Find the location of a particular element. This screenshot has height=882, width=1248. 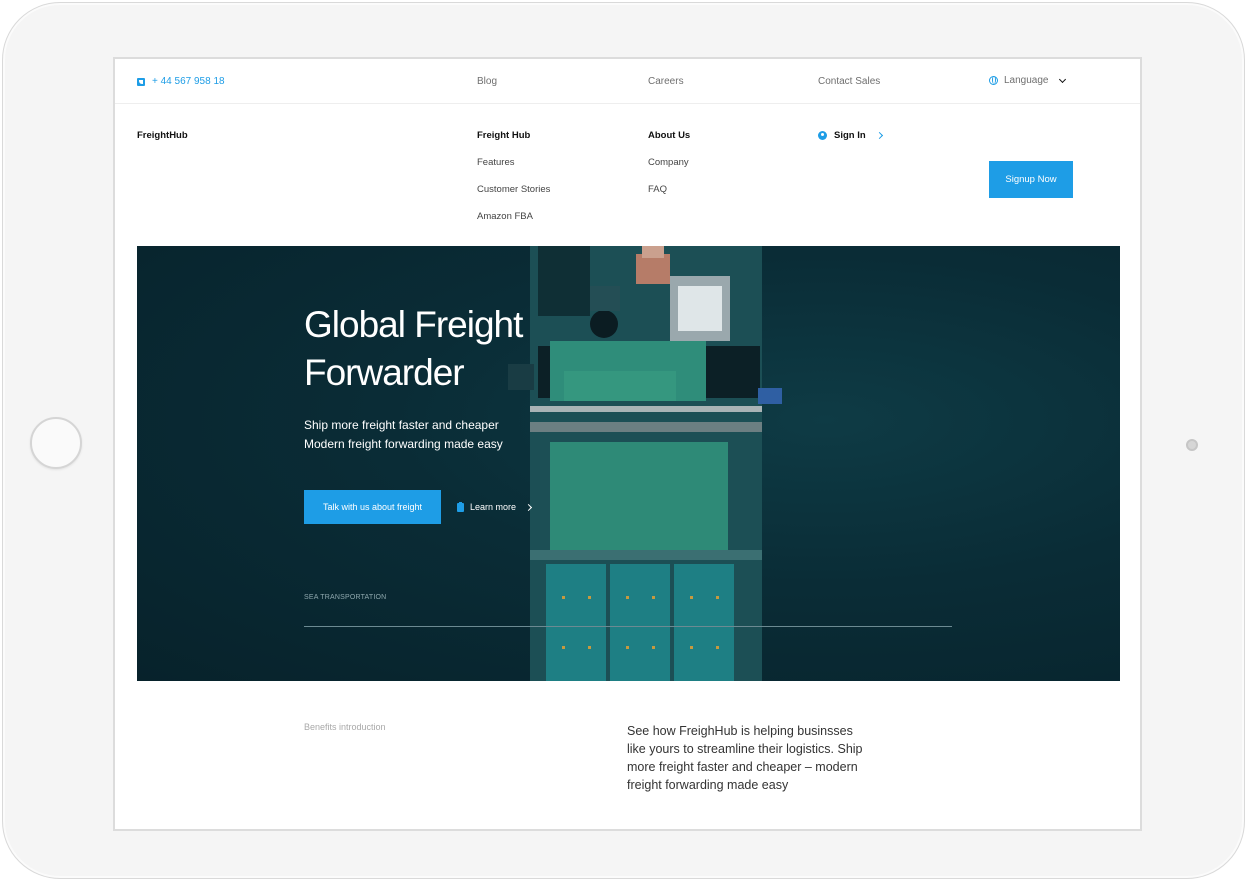

section-label: SEA TRANSPORTATION is located at coordinates (345, 597).